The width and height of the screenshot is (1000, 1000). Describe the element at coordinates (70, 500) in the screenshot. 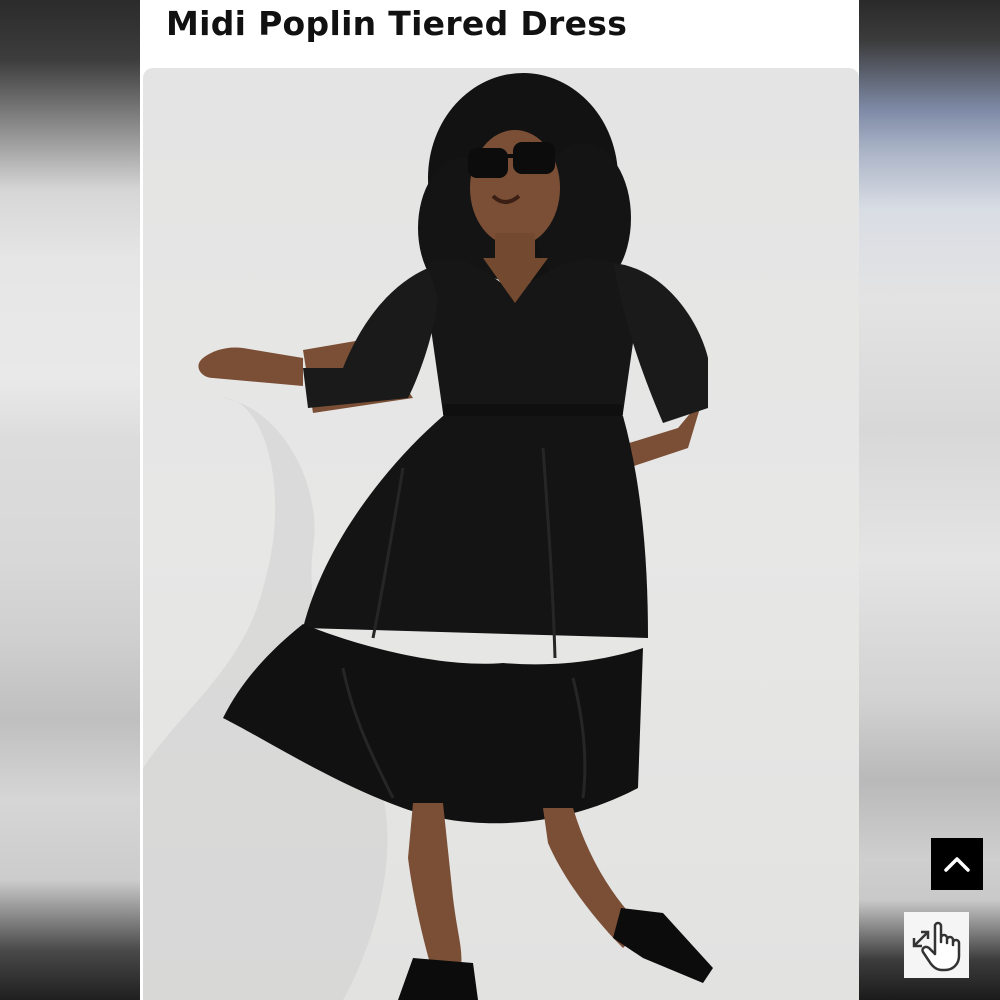

I see `blurred-background-left` at that location.